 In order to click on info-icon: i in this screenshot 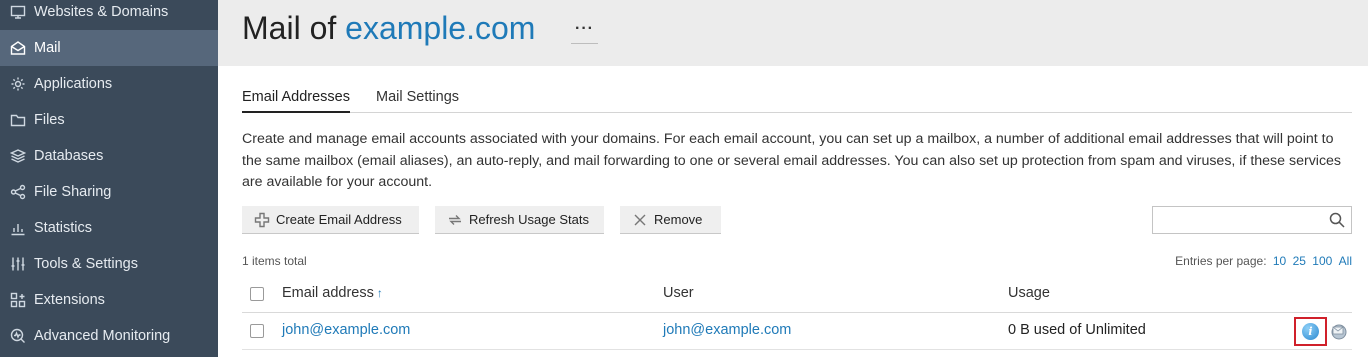, I will do `click(1310, 331)`.